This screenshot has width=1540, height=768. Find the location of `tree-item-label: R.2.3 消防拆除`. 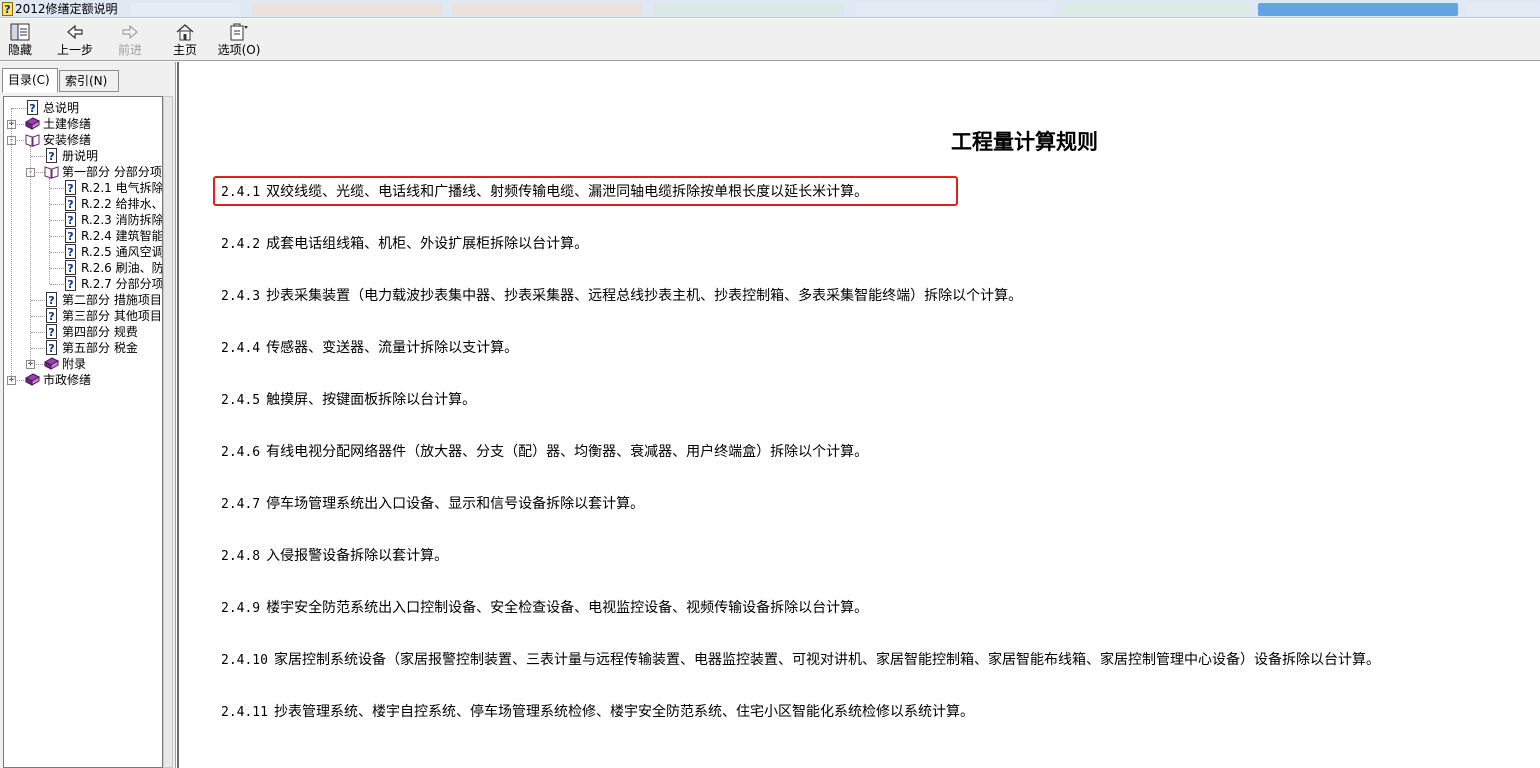

tree-item-label: R.2.3 消防拆除 is located at coordinates (122, 220).